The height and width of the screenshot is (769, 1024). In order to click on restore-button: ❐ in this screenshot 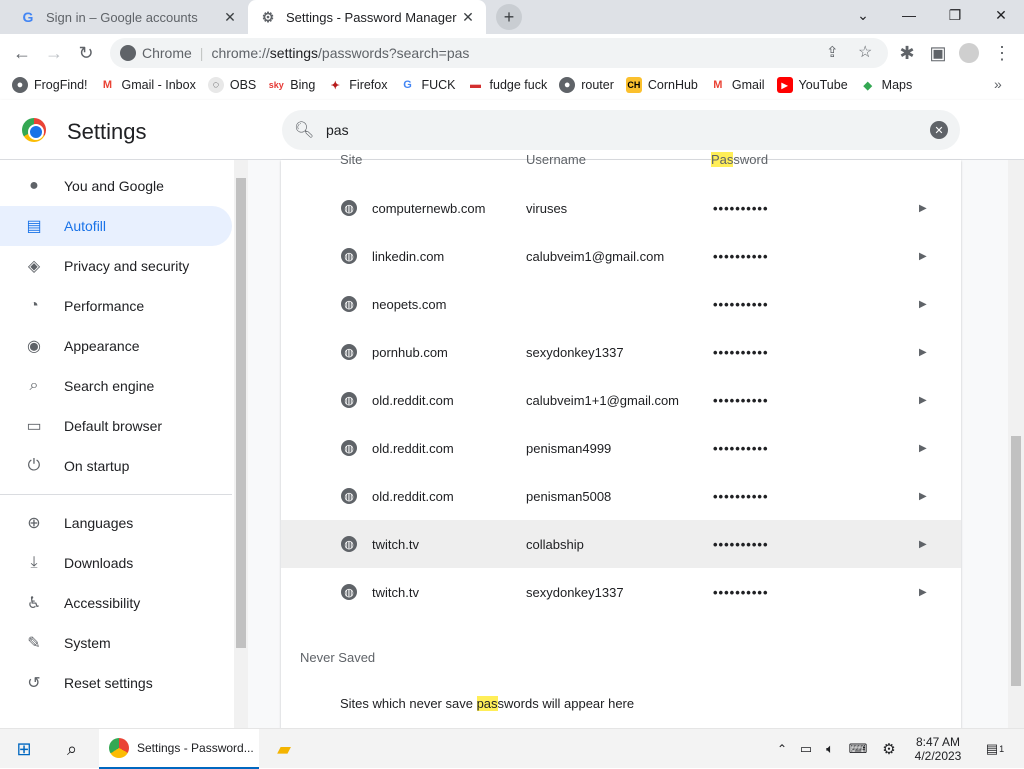, I will do `click(955, 15)`.